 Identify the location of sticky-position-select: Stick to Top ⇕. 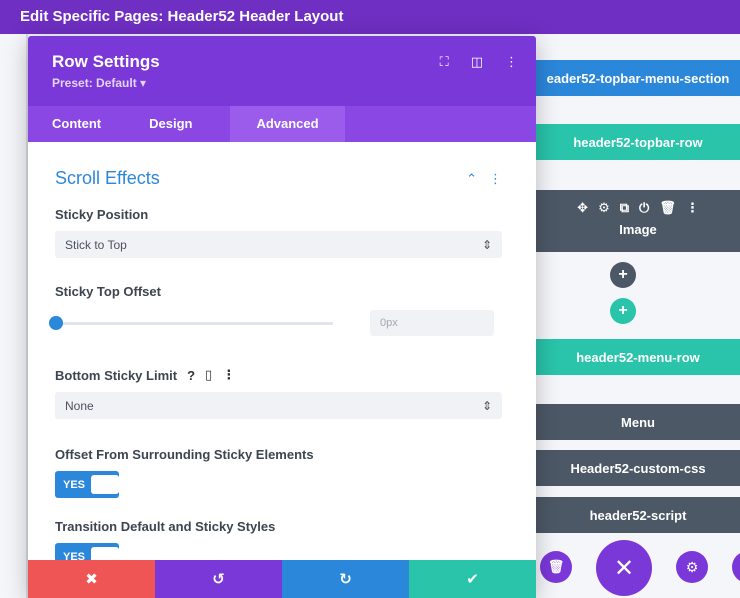
(278, 244).